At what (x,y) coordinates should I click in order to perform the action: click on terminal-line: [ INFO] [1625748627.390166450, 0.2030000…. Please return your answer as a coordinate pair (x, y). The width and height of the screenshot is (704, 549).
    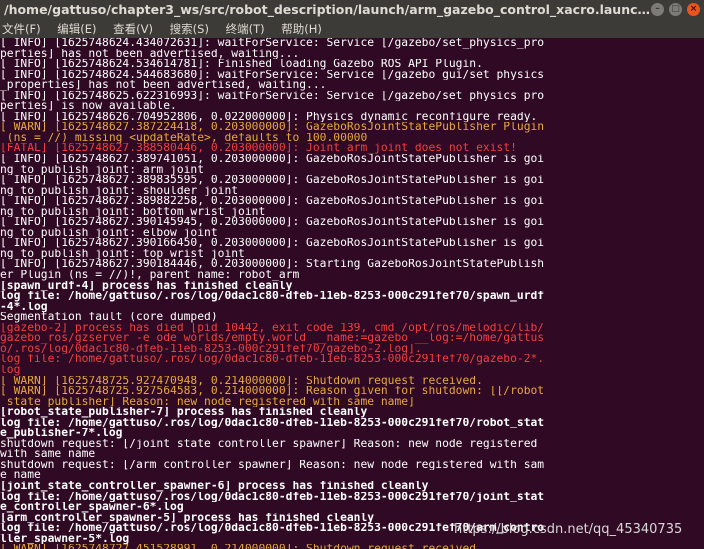
    Looking at the image, I should click on (272, 243).